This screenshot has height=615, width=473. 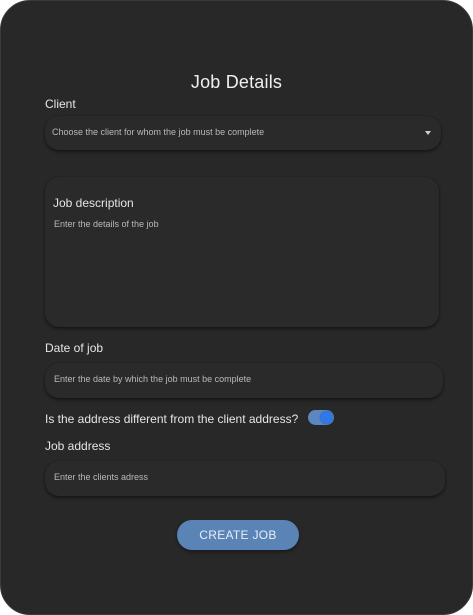 I want to click on job-description-label: Job description, so click(x=93, y=203).